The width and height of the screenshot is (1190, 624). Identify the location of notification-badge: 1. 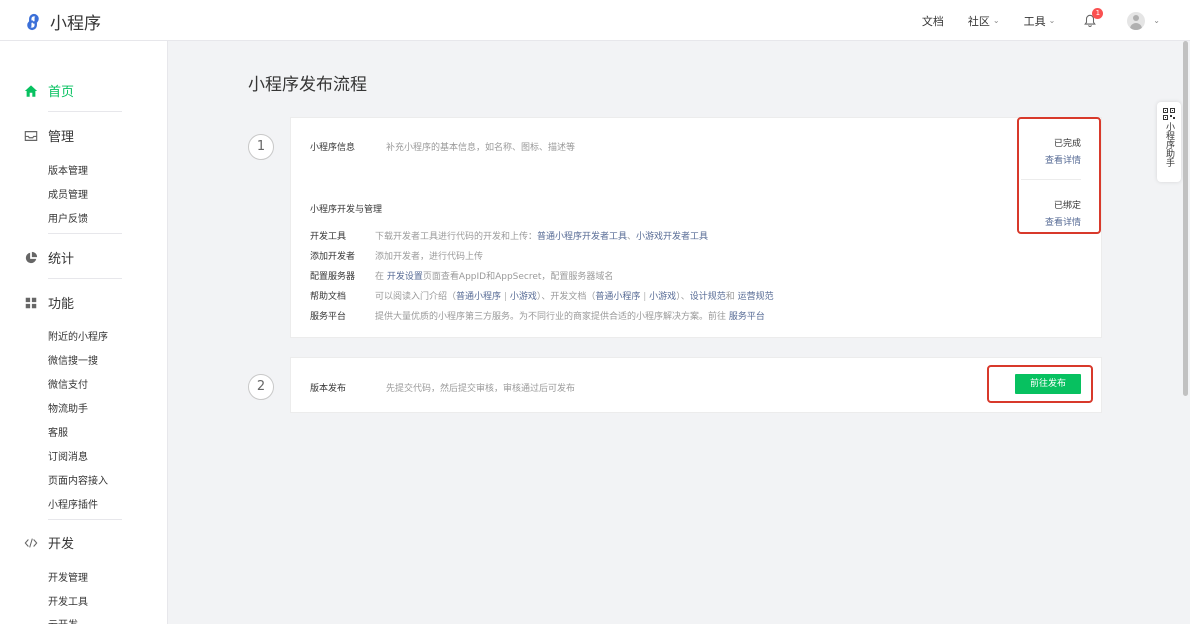
(1098, 13).